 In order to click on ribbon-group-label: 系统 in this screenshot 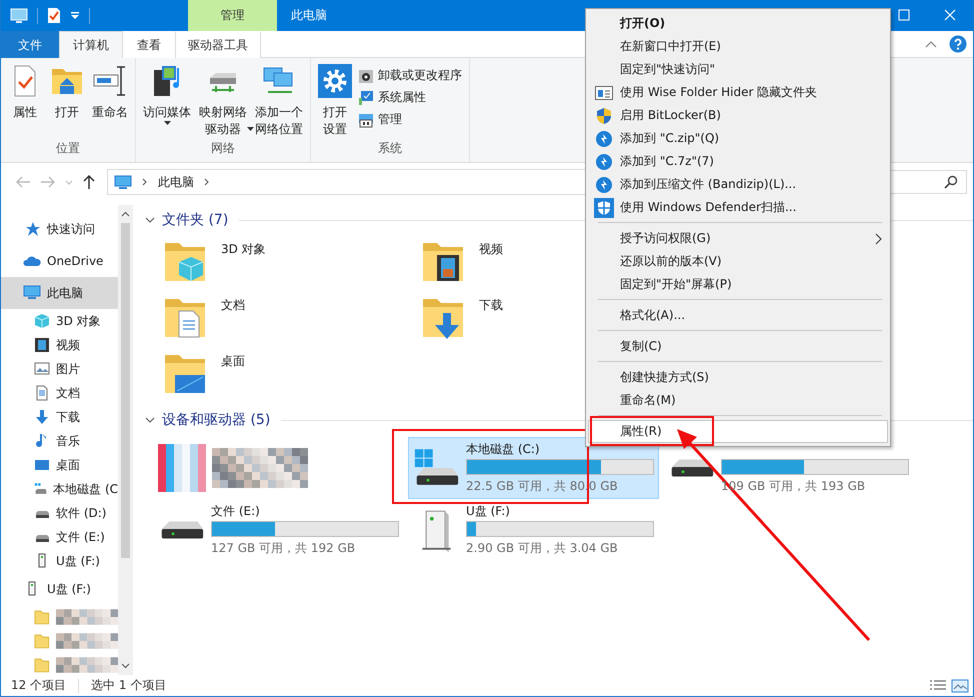, I will do `click(390, 148)`.